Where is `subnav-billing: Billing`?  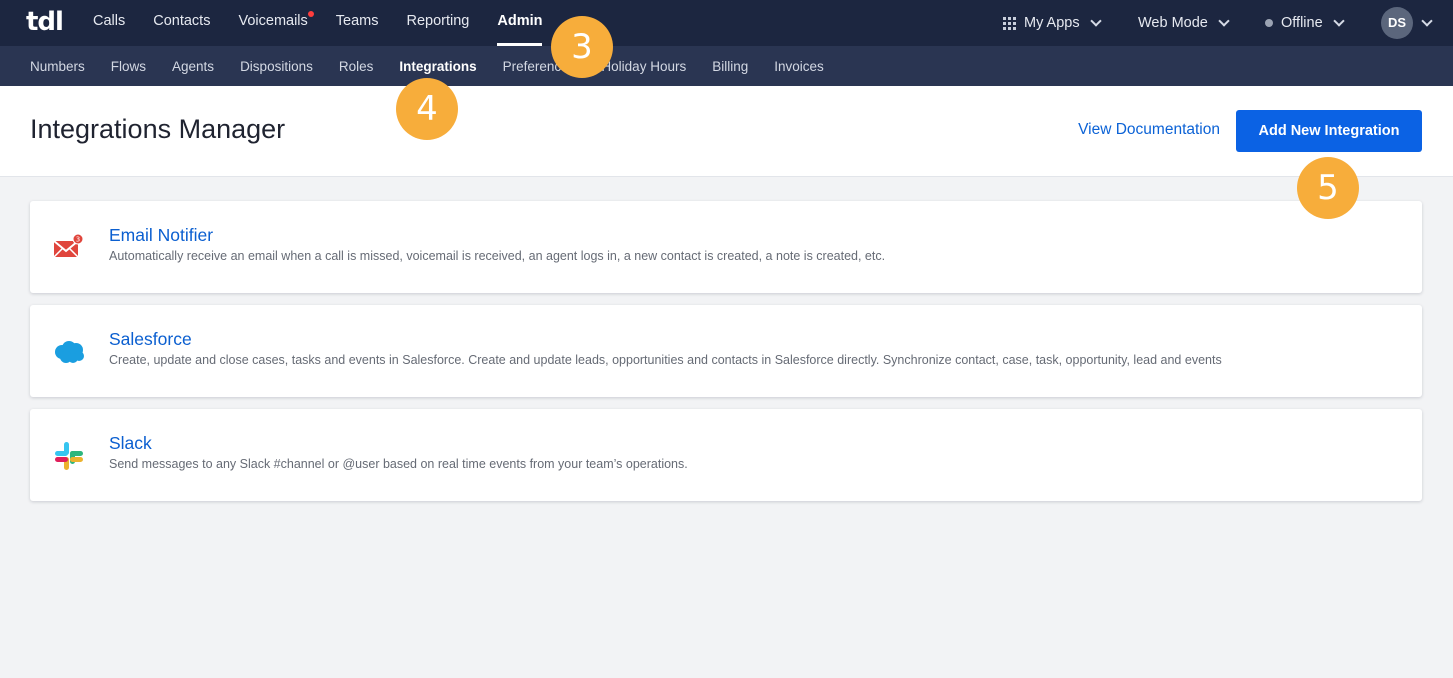 subnav-billing: Billing is located at coordinates (730, 66).